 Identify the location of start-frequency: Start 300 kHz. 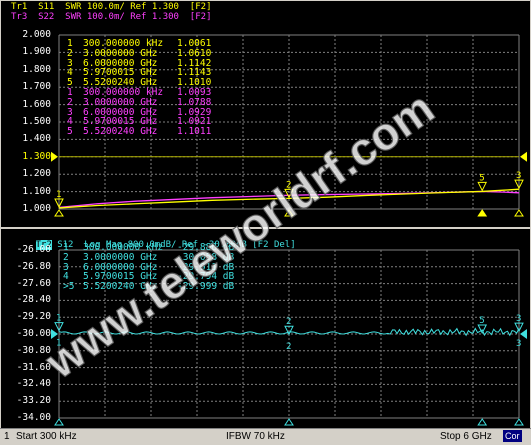
(46, 436).